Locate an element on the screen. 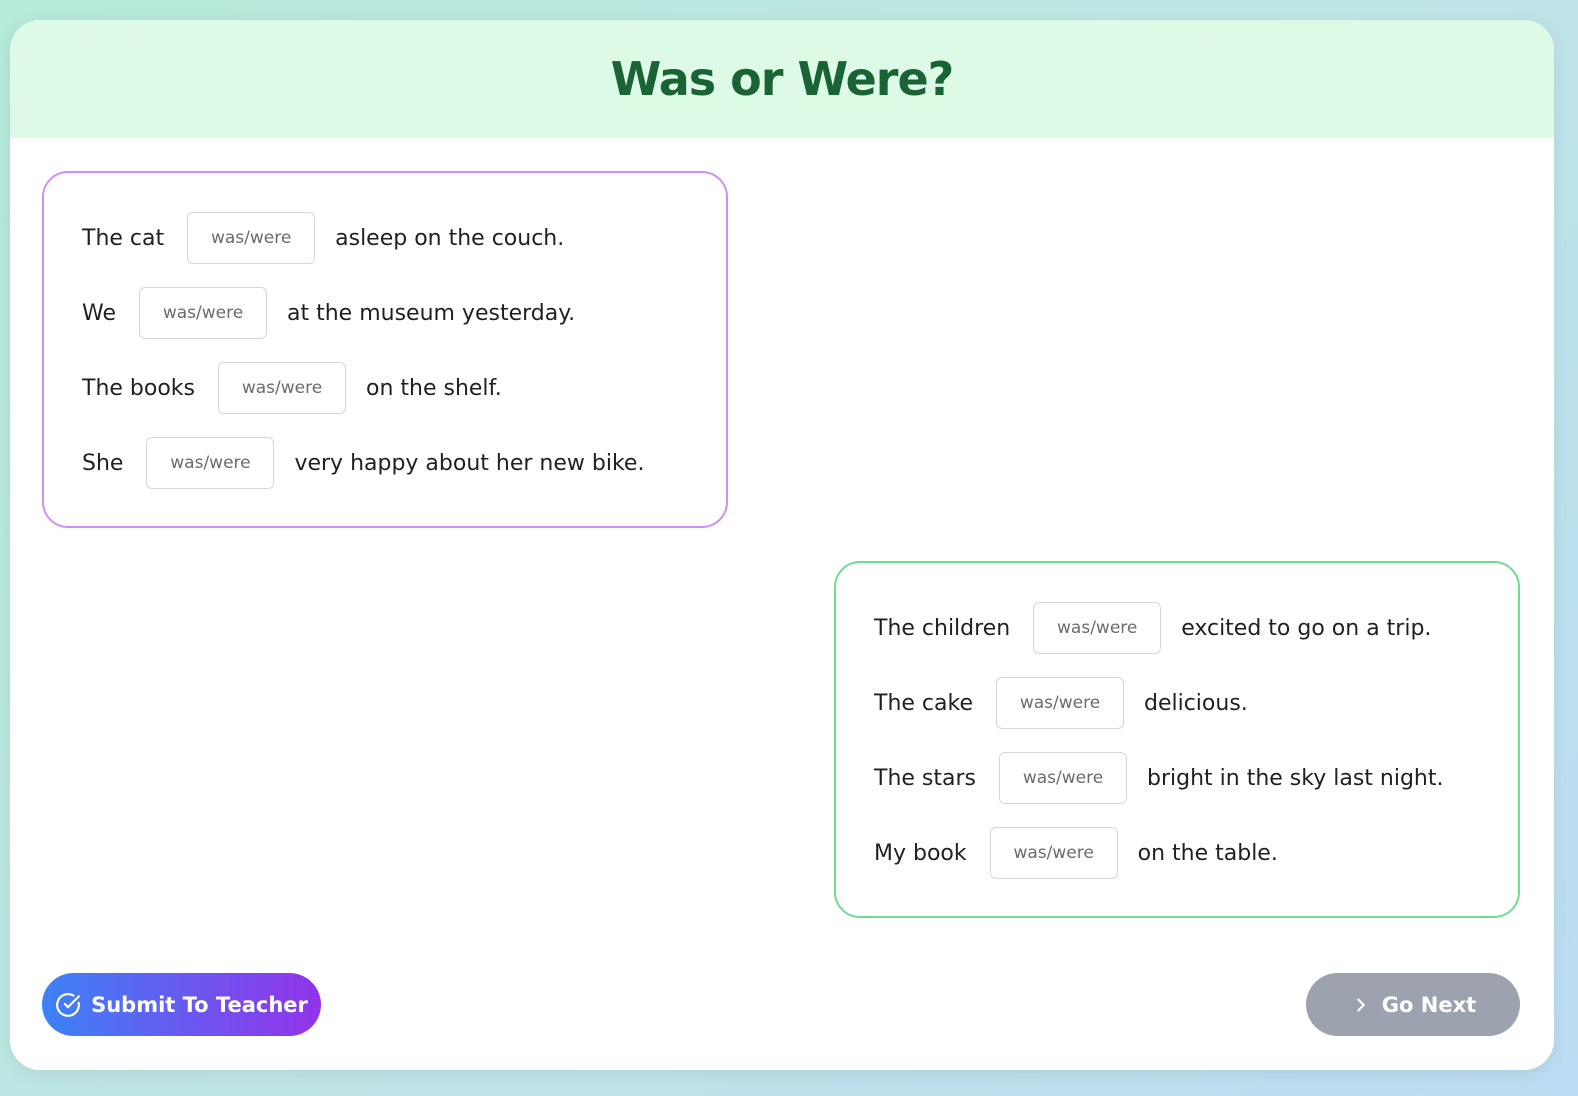 This screenshot has height=1096, width=1578. sentence-start: The cat is located at coordinates (123, 238).